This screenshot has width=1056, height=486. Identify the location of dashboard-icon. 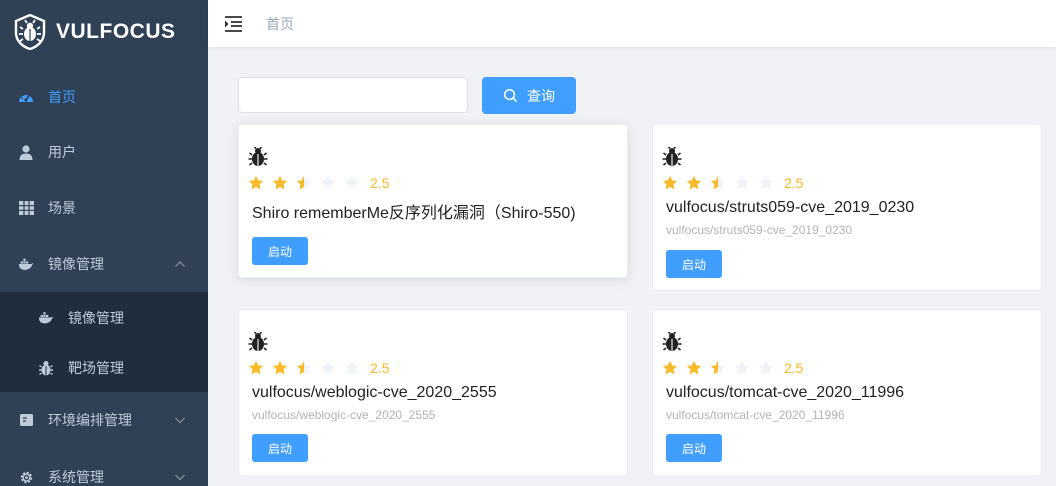
(26, 97).